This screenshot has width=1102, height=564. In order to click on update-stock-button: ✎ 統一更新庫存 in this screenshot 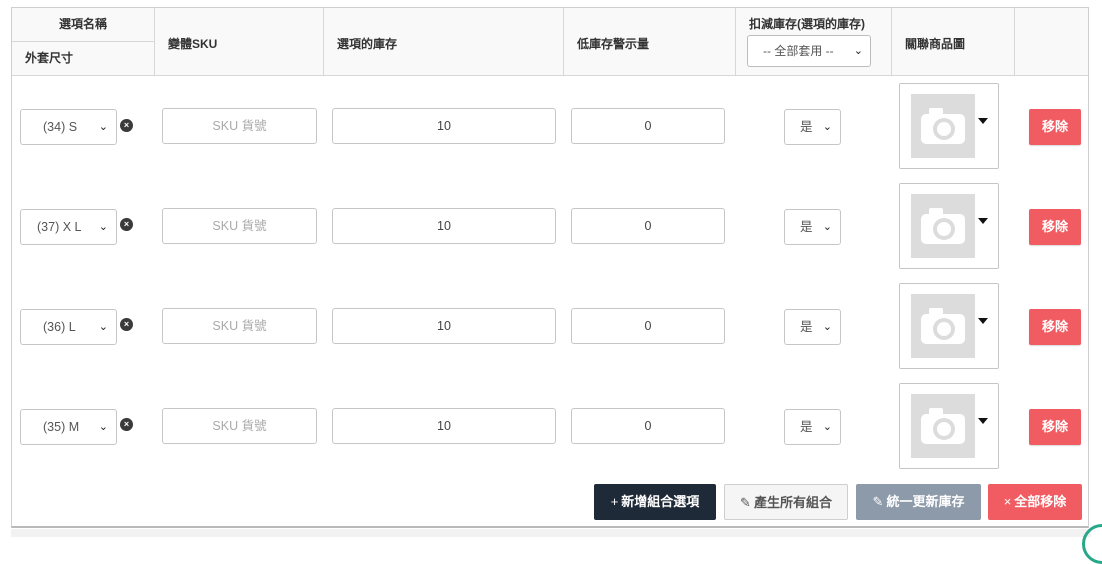, I will do `click(918, 502)`.